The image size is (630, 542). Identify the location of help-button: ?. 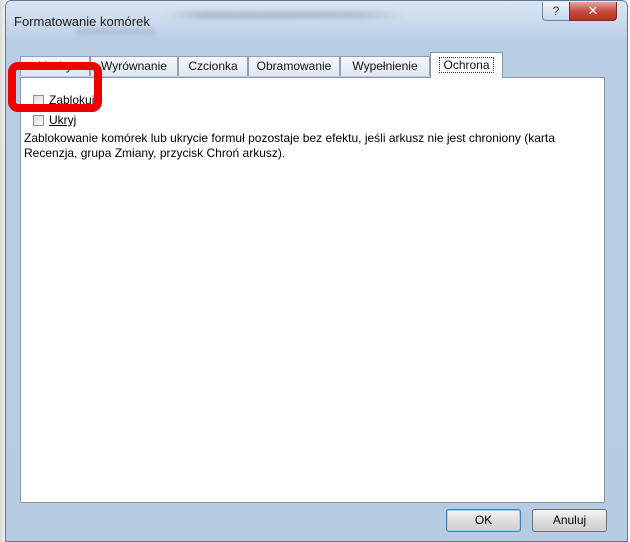
(556, 11).